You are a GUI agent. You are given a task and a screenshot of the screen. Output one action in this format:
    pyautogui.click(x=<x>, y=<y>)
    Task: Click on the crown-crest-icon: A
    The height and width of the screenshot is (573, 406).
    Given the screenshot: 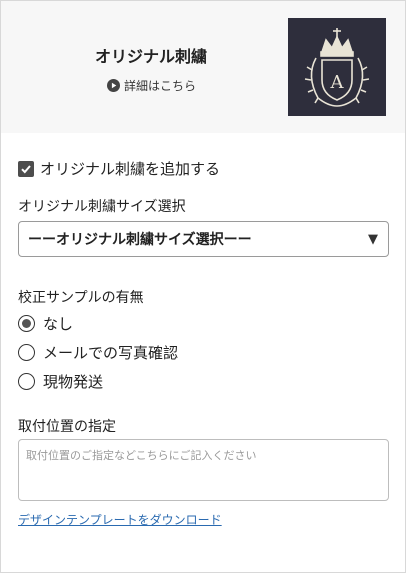 What is the action you would take?
    pyautogui.click(x=337, y=67)
    